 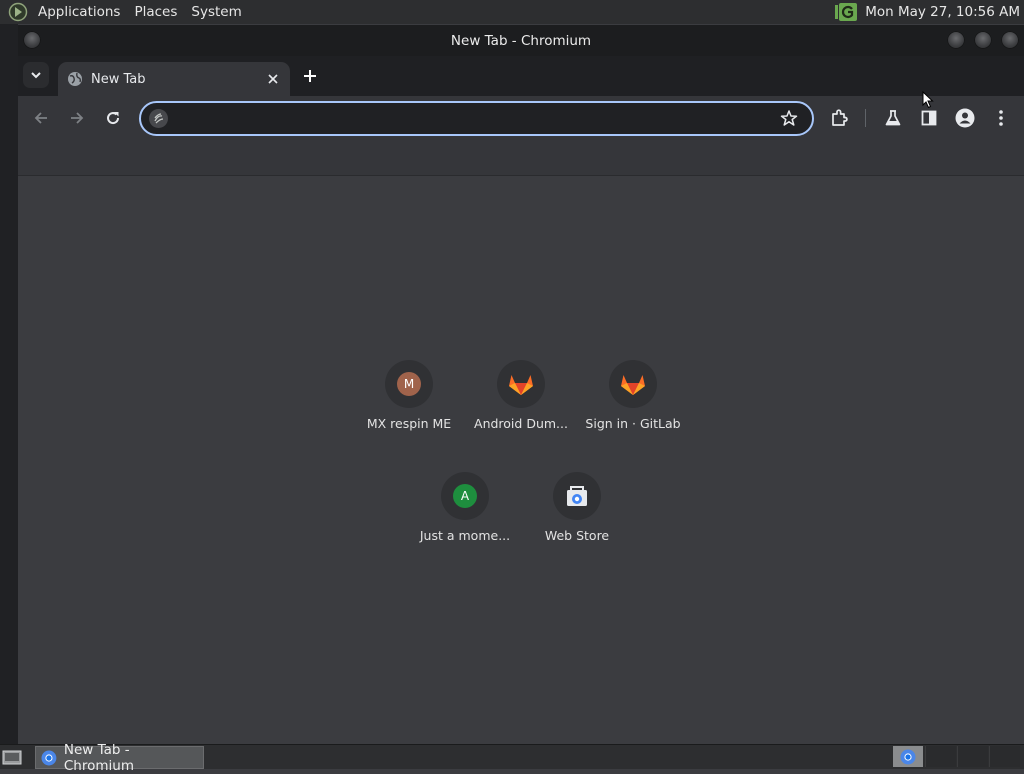 I want to click on menu-button, so click(x=1001, y=118).